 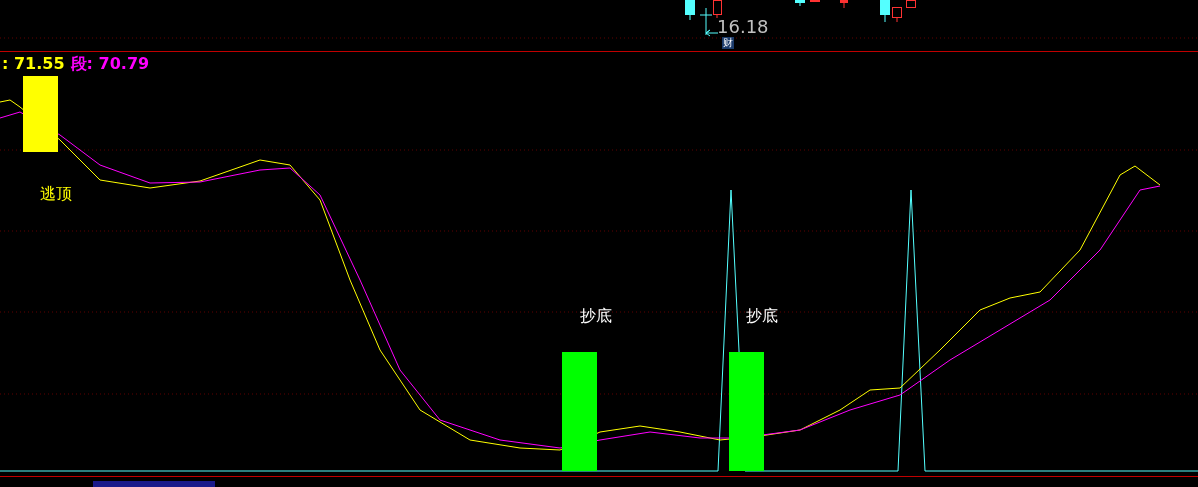 What do you see at coordinates (33, 64) in the screenshot?
I see `legend-value: : 71.55` at bounding box center [33, 64].